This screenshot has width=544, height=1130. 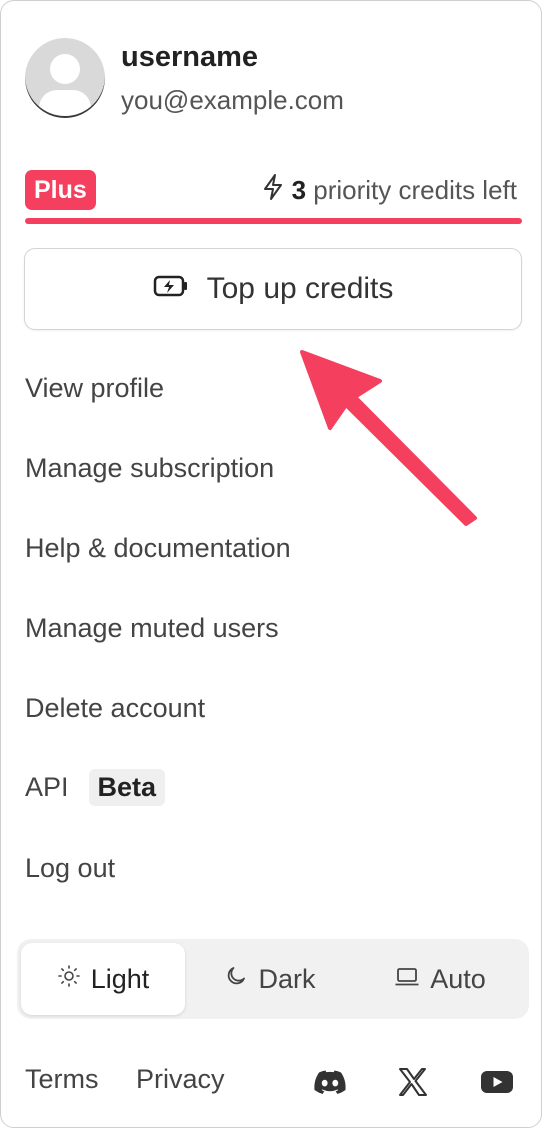 I want to click on battery-charging-icon, so click(x=171, y=289).